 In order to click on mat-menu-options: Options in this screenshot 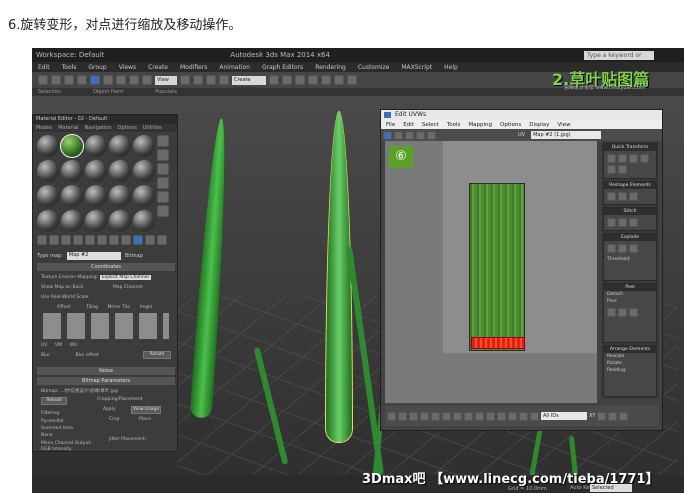, I will do `click(127, 128)`.